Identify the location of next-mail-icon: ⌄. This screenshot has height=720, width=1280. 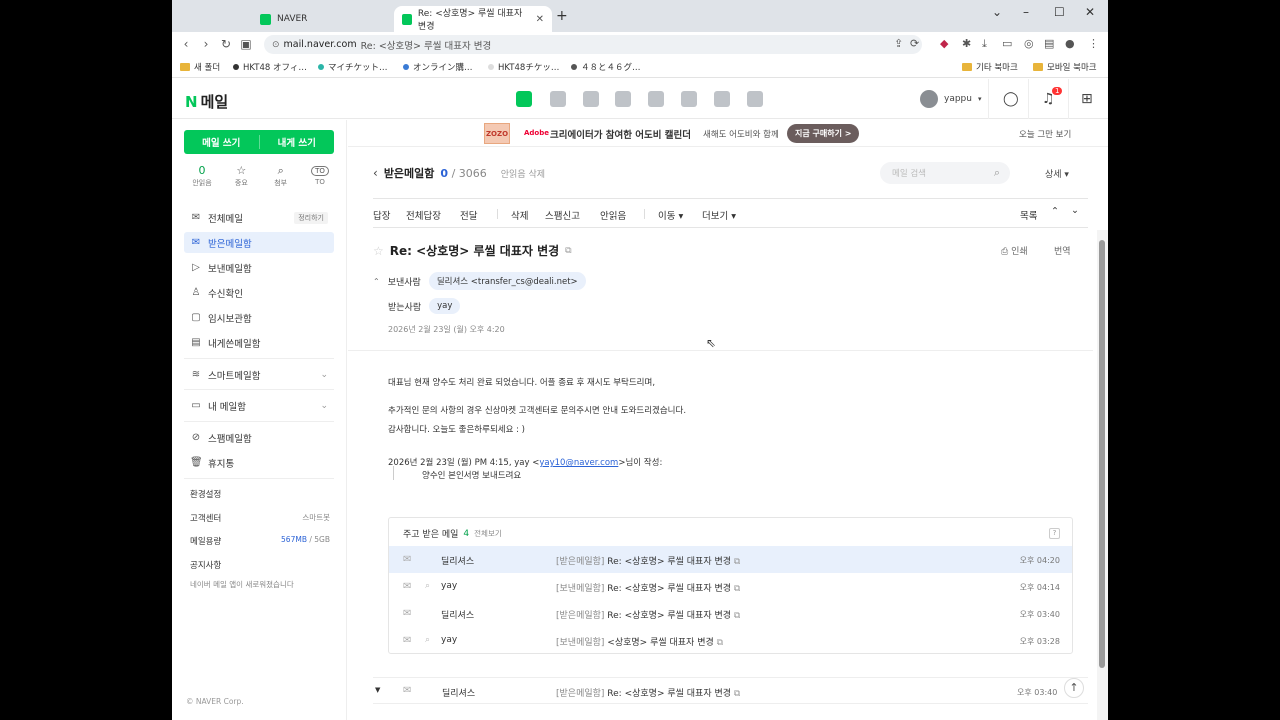
(1075, 210).